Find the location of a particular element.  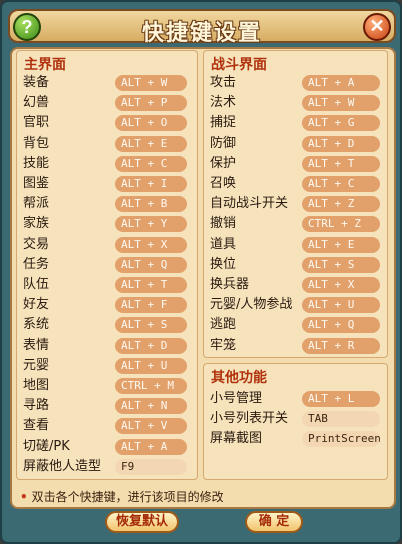

main-shortcut-key: CTRL + M is located at coordinates (151, 386).